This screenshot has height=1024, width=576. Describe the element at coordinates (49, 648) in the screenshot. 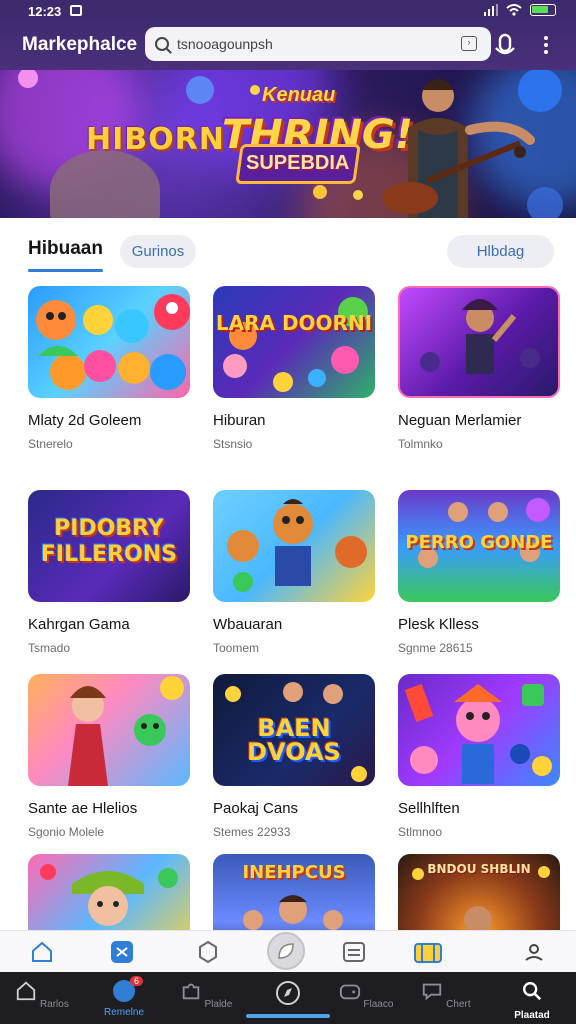

I see `game-subtitle: Tsmado` at that location.